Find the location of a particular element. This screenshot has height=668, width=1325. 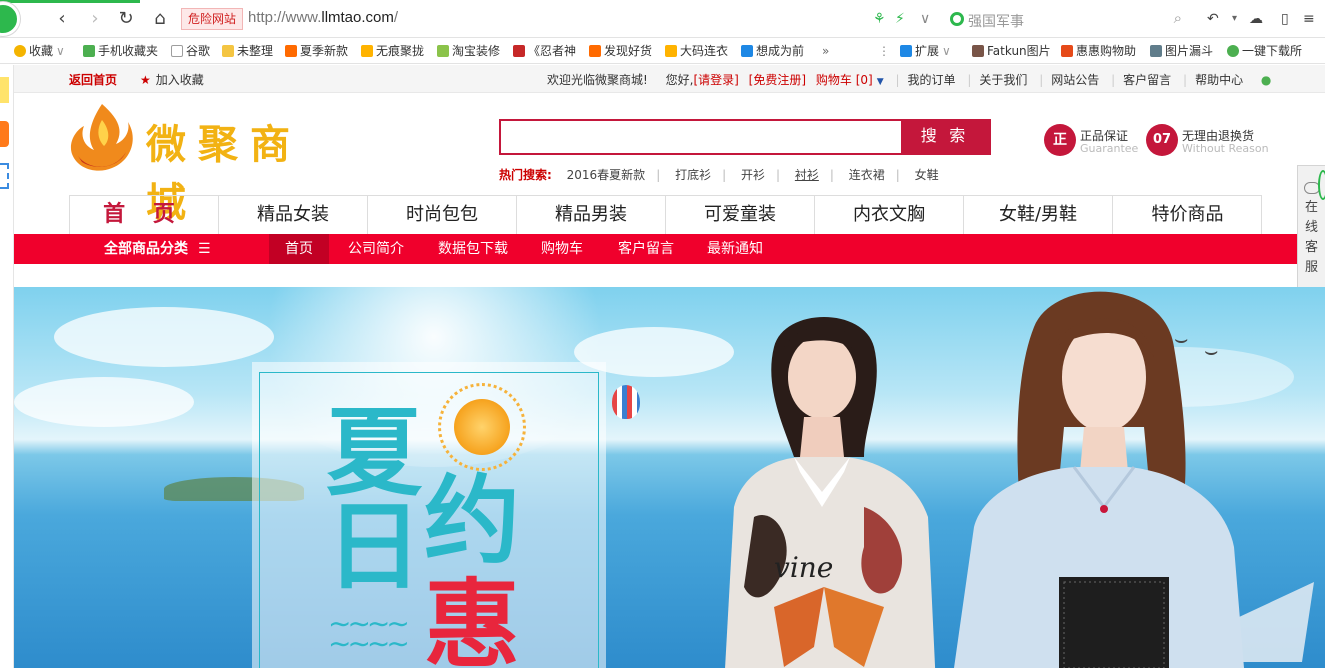

nav-mens-clothing: 精品男装 is located at coordinates (591, 215).